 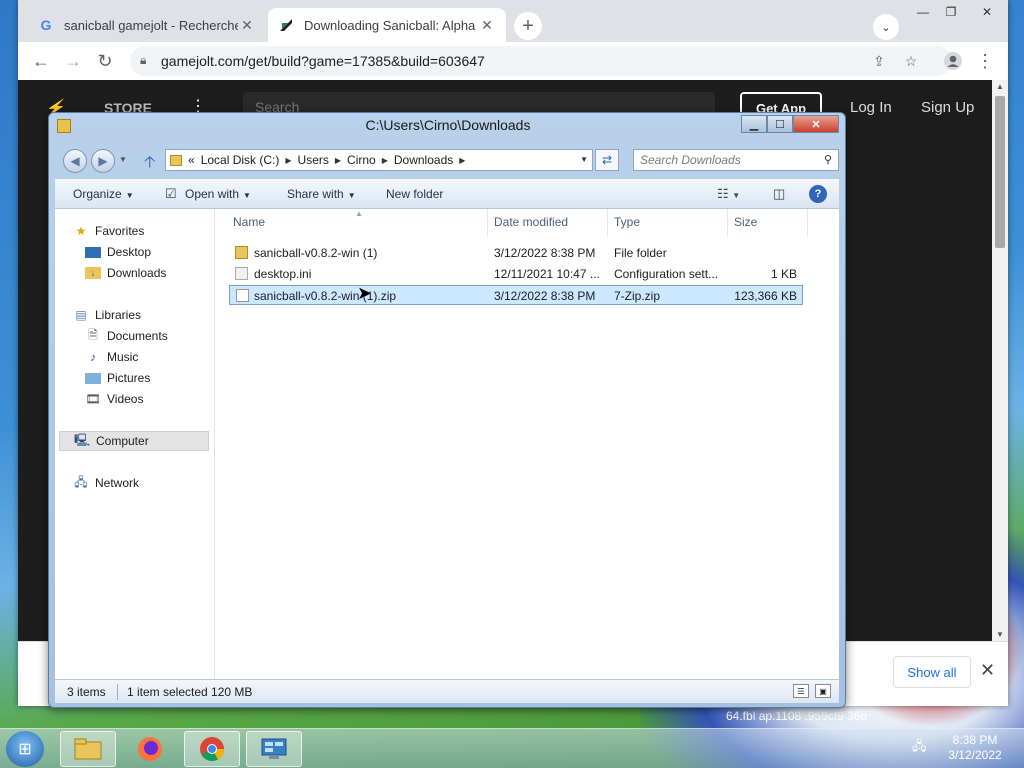 I want to click on explorer-close-button: ✕, so click(x=816, y=124).